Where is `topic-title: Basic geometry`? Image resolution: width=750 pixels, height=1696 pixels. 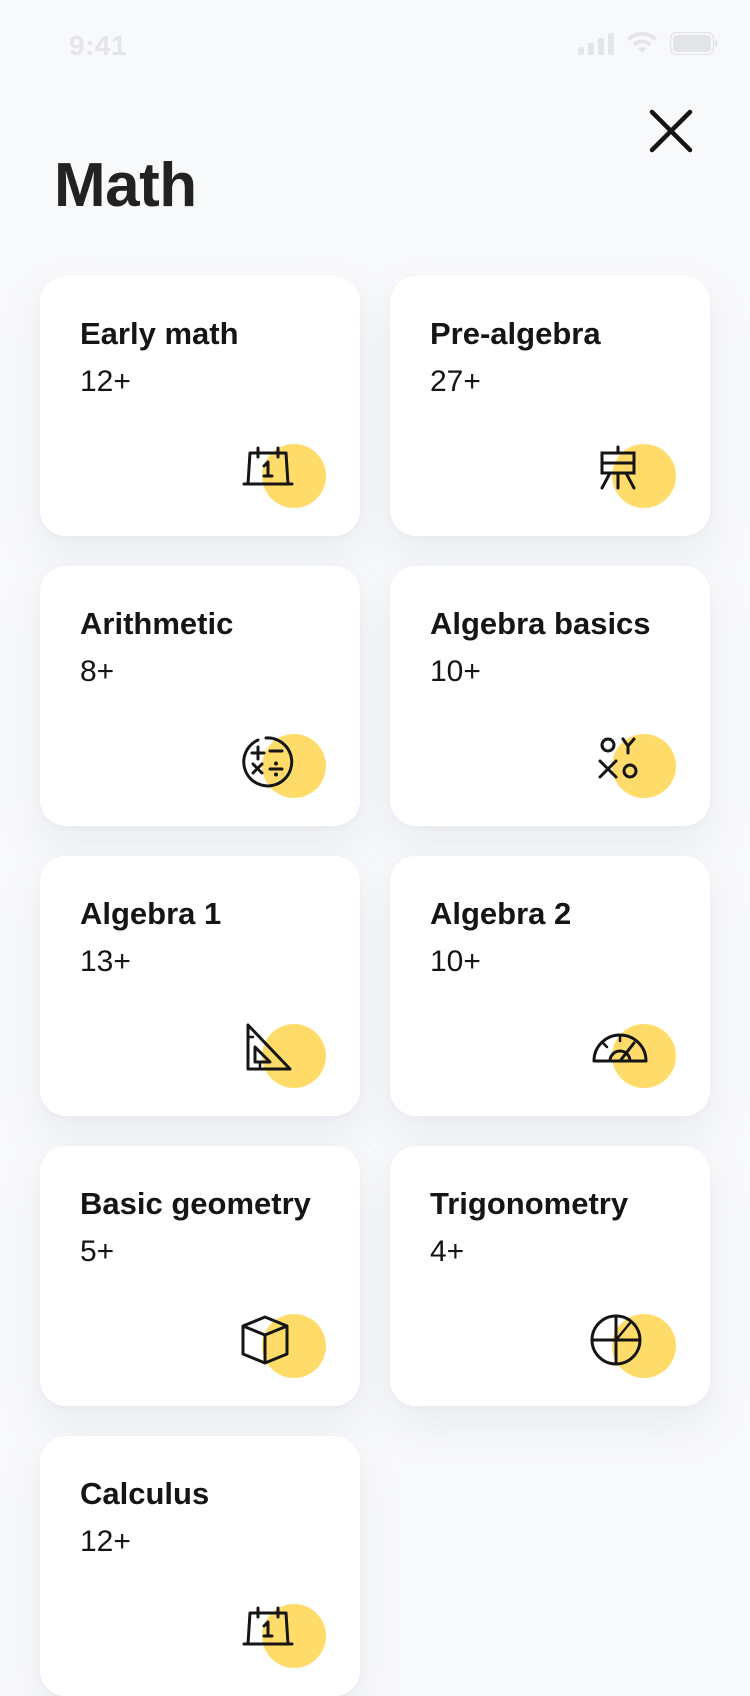
topic-title: Basic geometry is located at coordinates (195, 1203).